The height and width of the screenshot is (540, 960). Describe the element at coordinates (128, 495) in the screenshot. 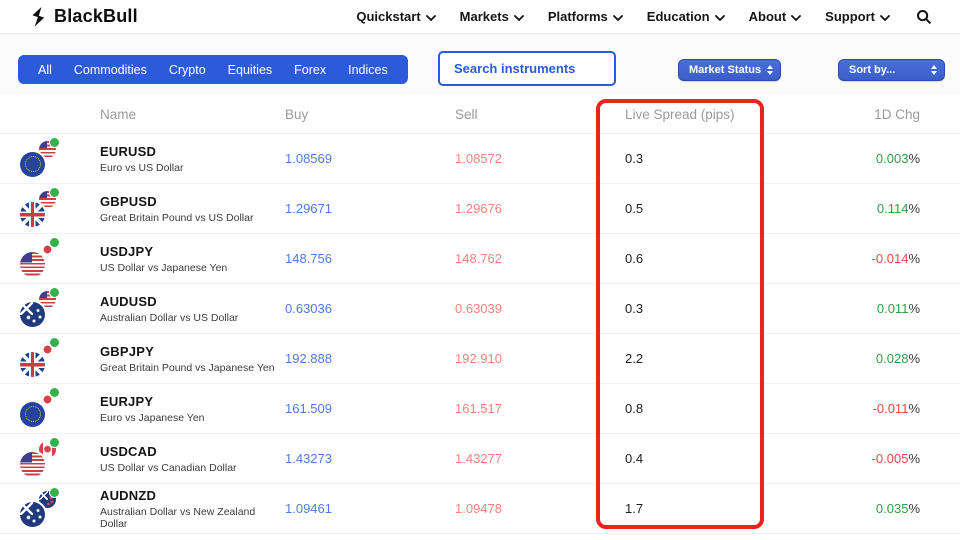

I see `instrument-symbol: AUDNZD` at that location.